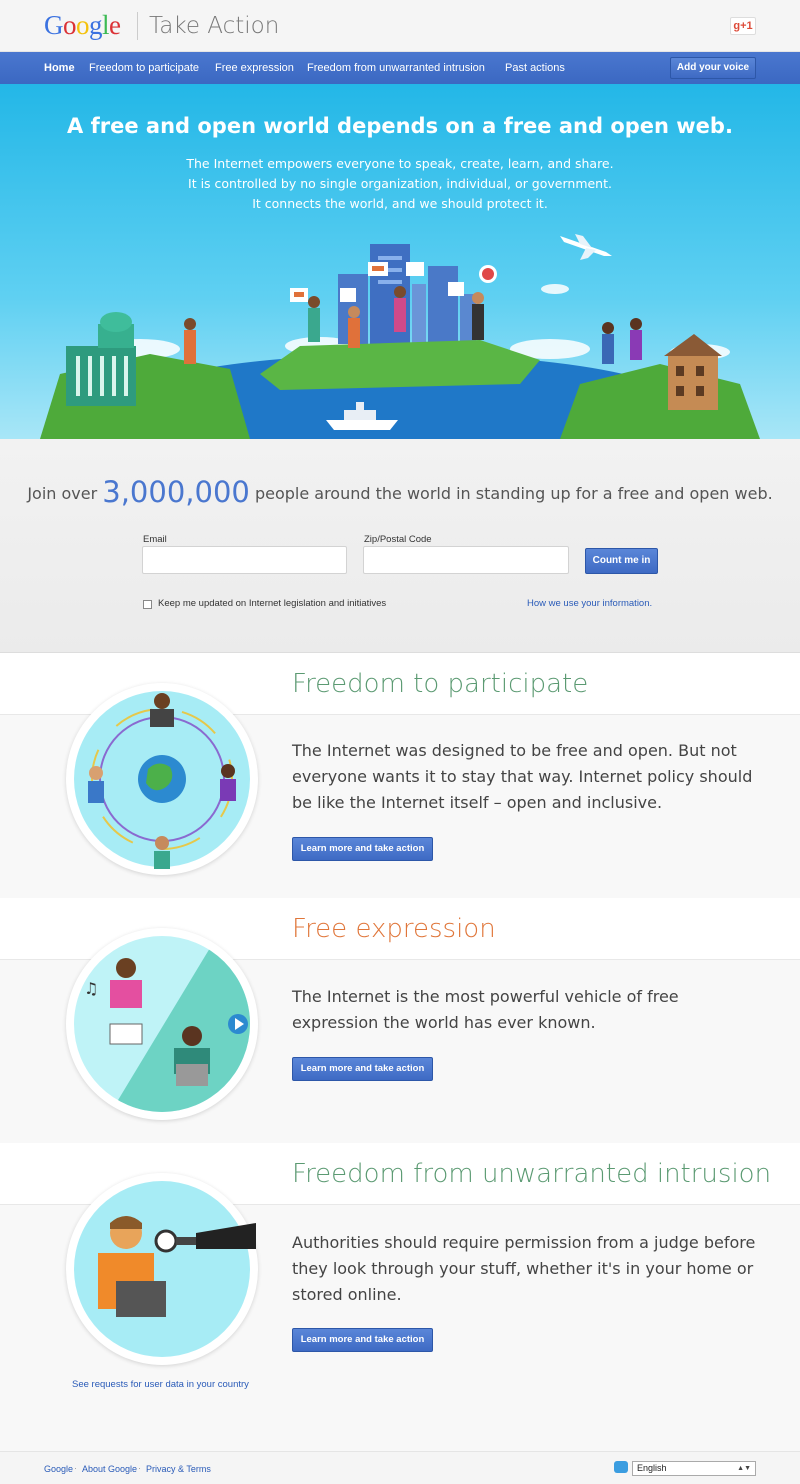 This screenshot has height=1484, width=800. What do you see at coordinates (532, 1174) in the screenshot?
I see `section-title: Freedom from unwarranted intrusion` at bounding box center [532, 1174].